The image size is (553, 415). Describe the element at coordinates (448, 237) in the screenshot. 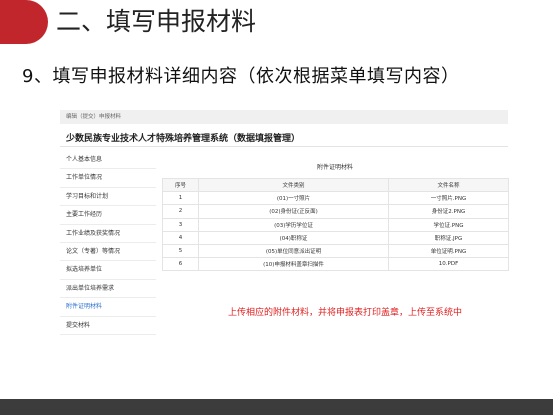

I see `row-filename: 职称证.JPG` at that location.